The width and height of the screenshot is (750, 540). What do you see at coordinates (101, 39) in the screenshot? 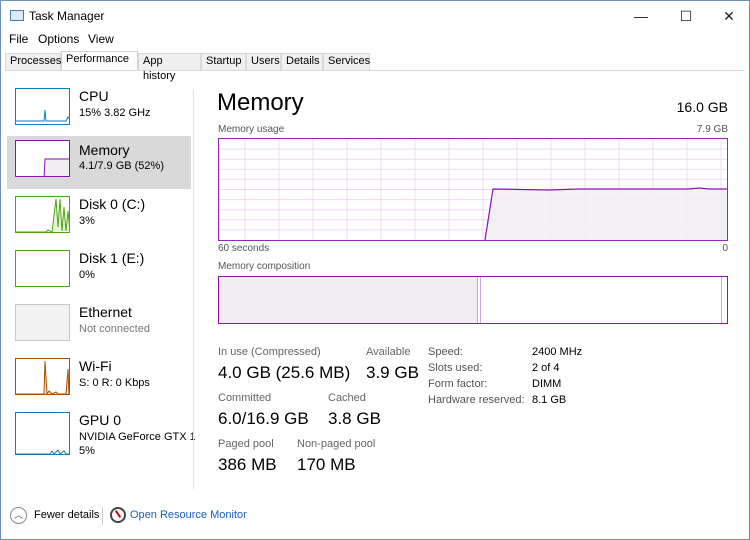
I see `menu-view: View` at bounding box center [101, 39].